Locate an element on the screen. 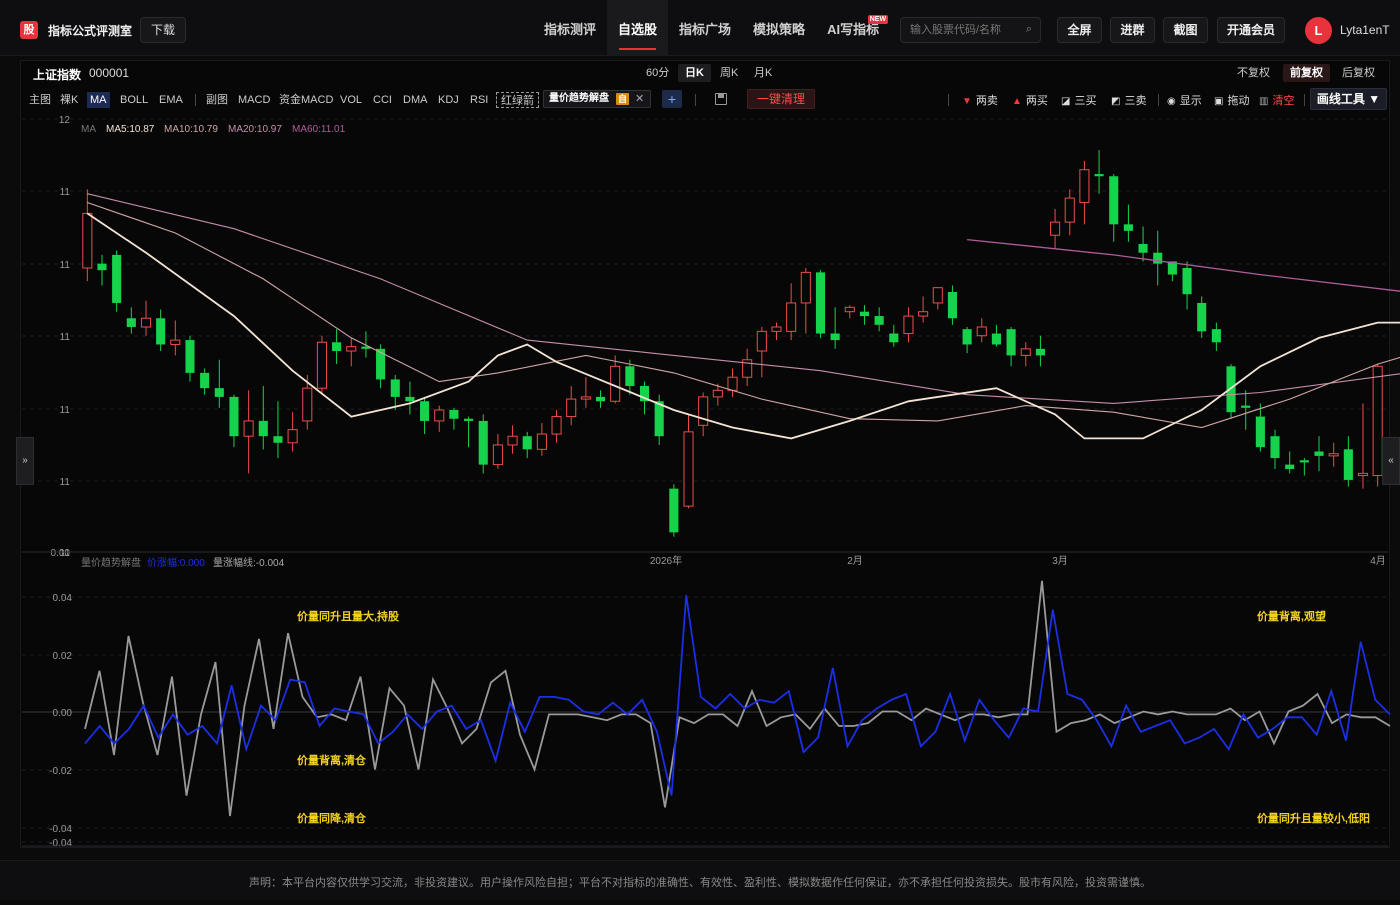 This screenshot has height=905, width=1400. sub-legend-item: 量涨幅线:-0.004 is located at coordinates (249, 562).